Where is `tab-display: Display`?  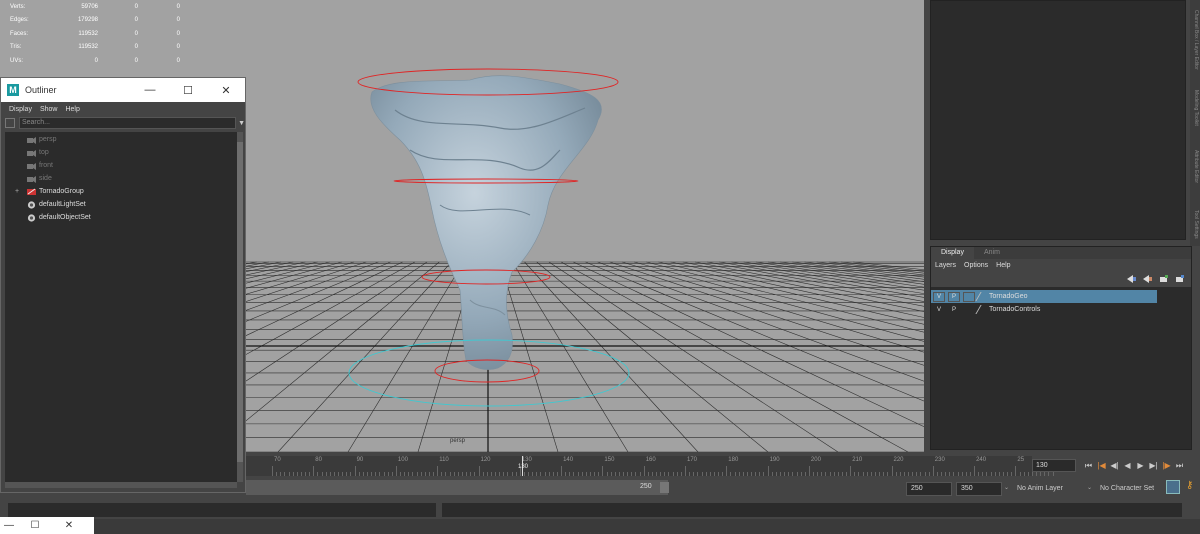 tab-display: Display is located at coordinates (952, 253).